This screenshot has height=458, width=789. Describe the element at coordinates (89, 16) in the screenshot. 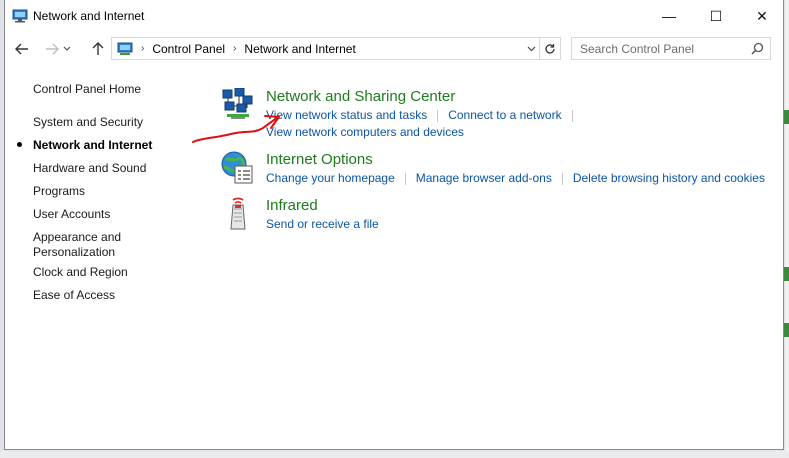

I see `window-title: Network and Internet` at that location.